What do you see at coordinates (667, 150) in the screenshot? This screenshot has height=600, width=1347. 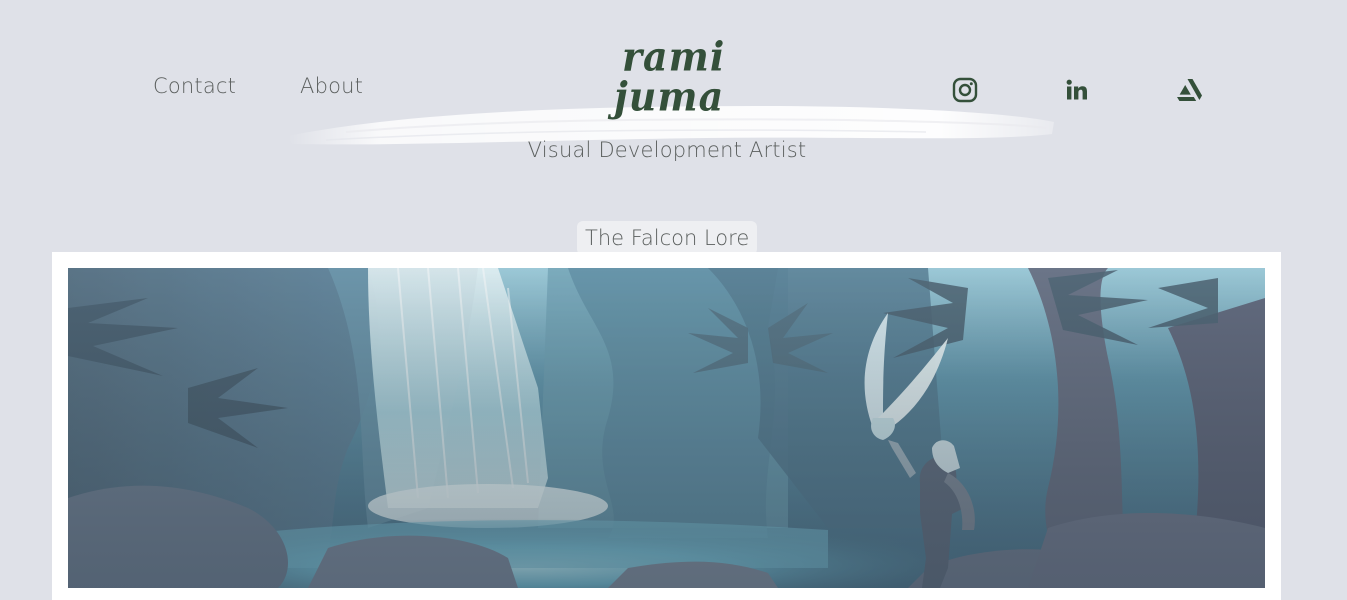 I see `site-subtitle: Visual Development Artist` at bounding box center [667, 150].